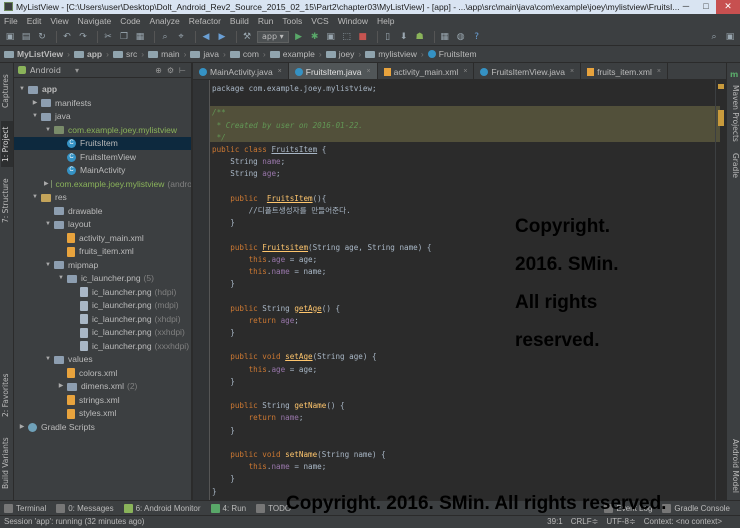  Describe the element at coordinates (48, 70) in the screenshot. I see `project-view-select: Android ▾` at that location.